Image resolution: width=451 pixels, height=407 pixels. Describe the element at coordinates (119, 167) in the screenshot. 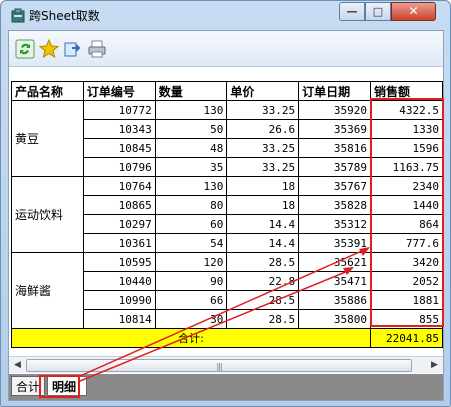

I see `order-id-cell: 10796` at that location.